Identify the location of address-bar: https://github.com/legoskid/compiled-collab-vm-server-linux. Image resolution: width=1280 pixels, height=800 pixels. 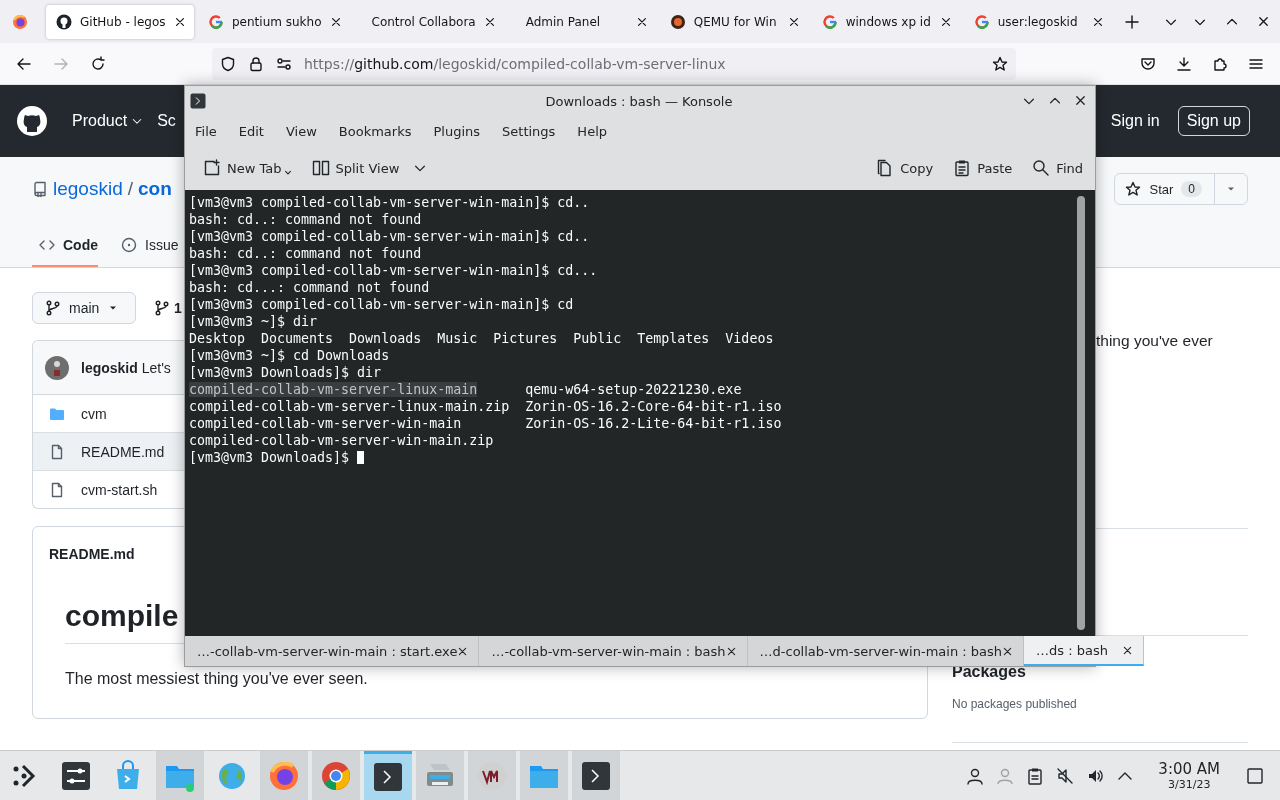
(614, 63).